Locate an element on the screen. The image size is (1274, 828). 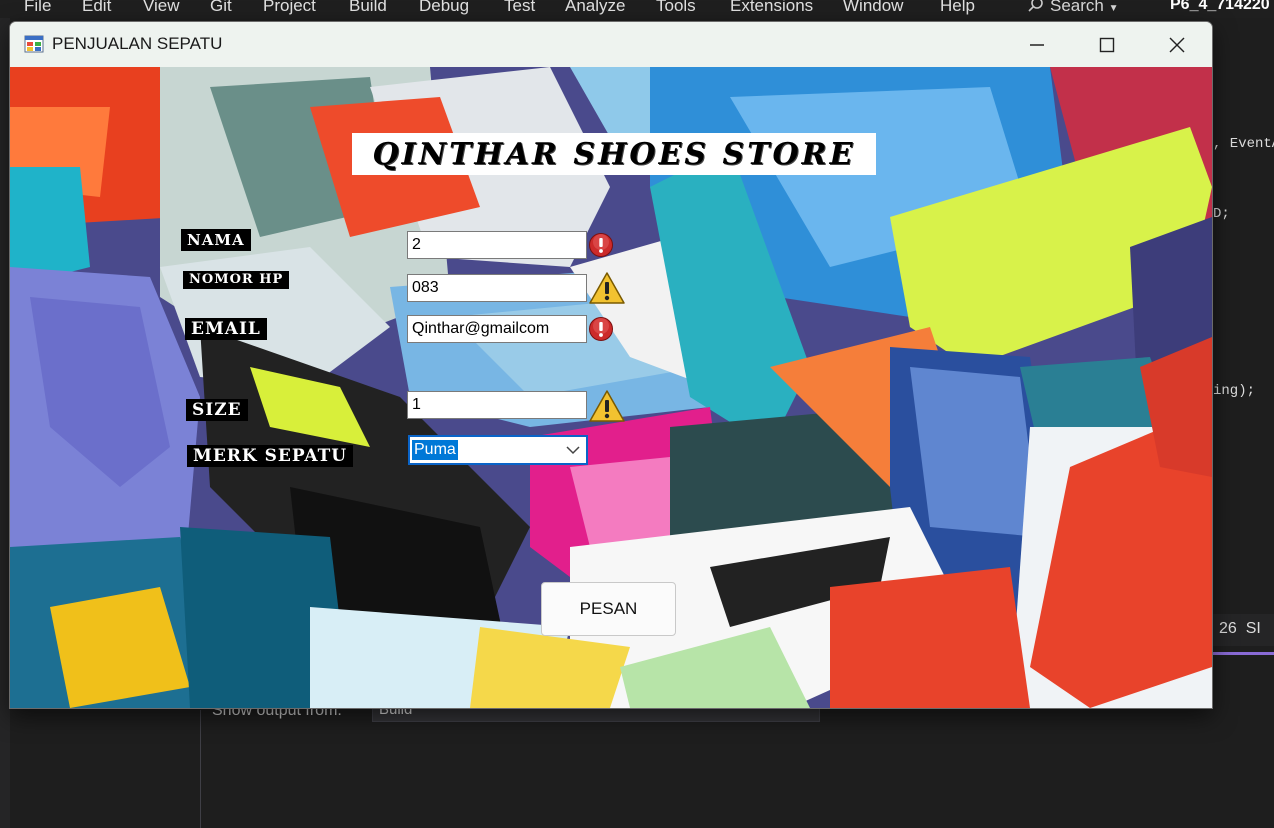
label-merk-sepatu: MERK SEPATU is located at coordinates (270, 456).